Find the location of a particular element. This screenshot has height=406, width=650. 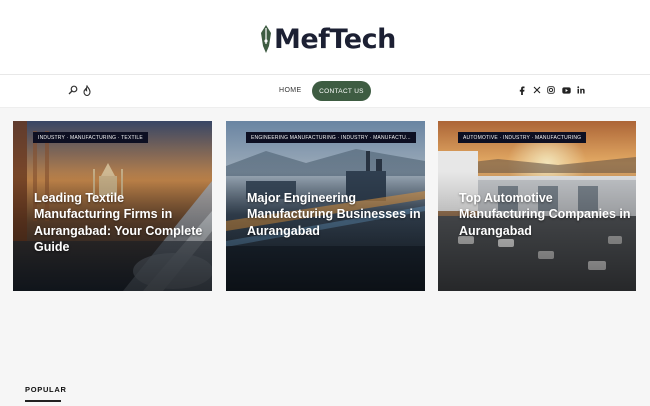

linkedin-icon is located at coordinates (581, 90).